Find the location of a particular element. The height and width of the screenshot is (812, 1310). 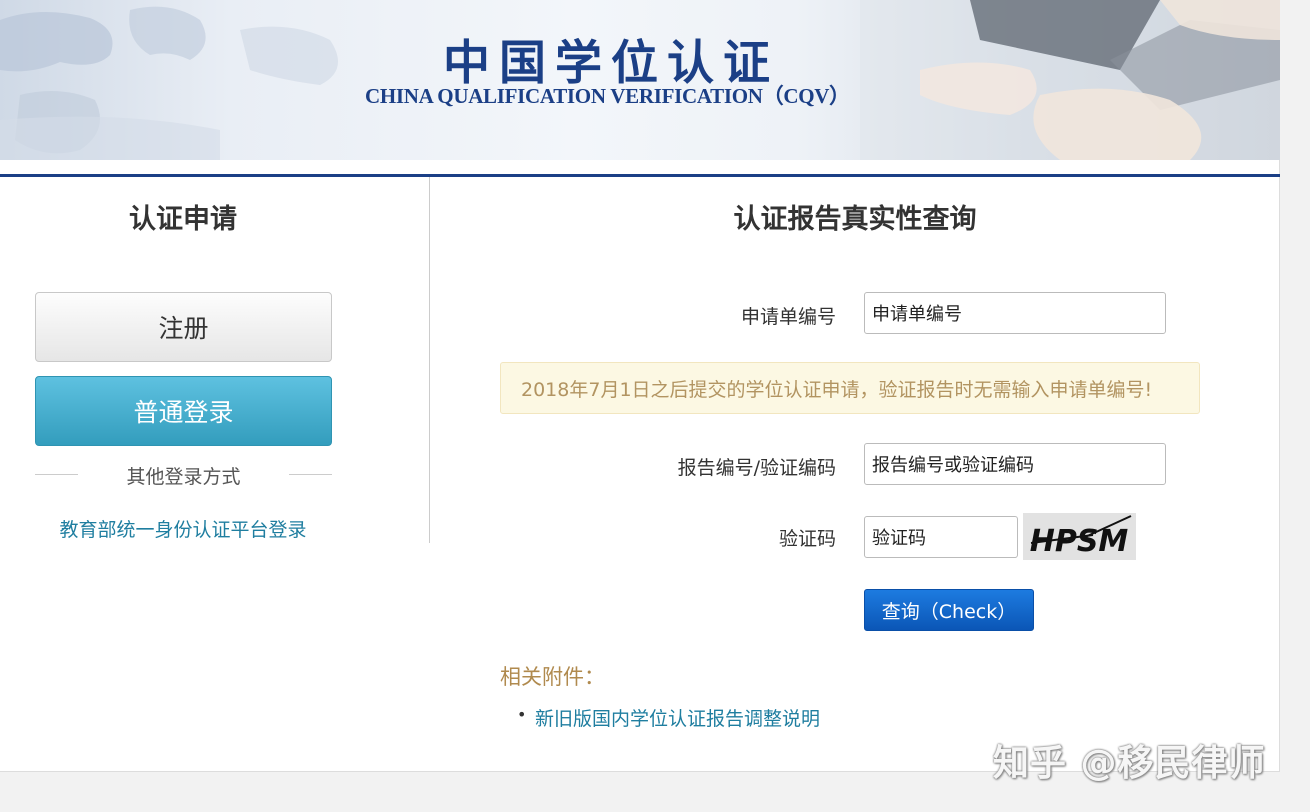

graduation-hands-graphic is located at coordinates (1070, 80).